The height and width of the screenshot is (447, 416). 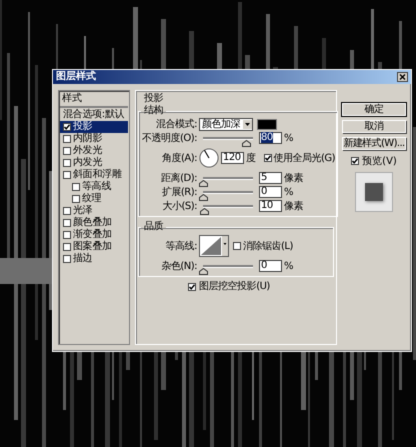 What do you see at coordinates (178, 266) in the screenshot?
I see `field-label: 杂色(N):` at bounding box center [178, 266].